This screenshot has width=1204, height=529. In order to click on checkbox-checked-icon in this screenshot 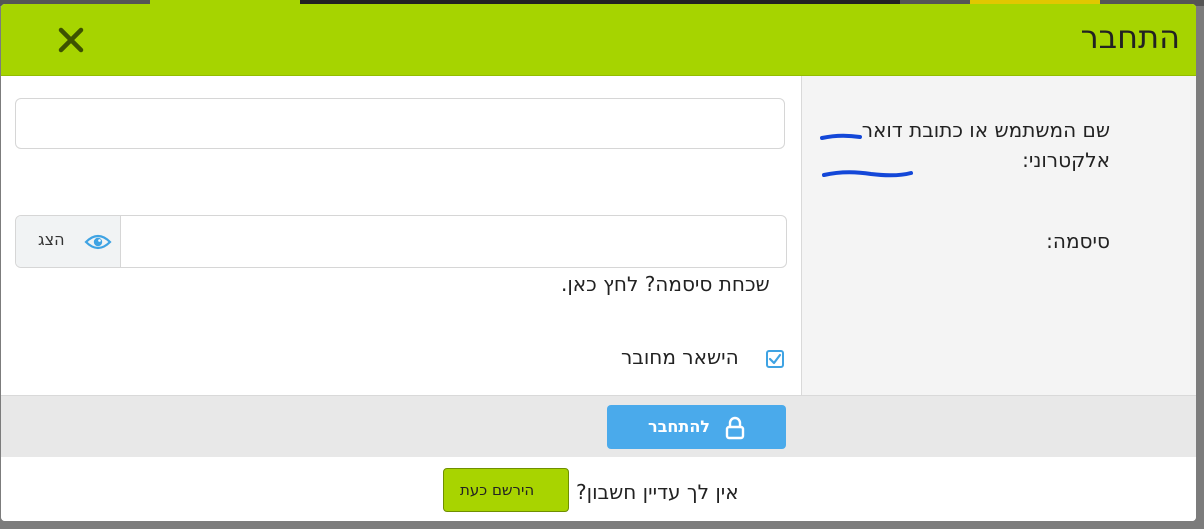, I will do `click(775, 359)`.